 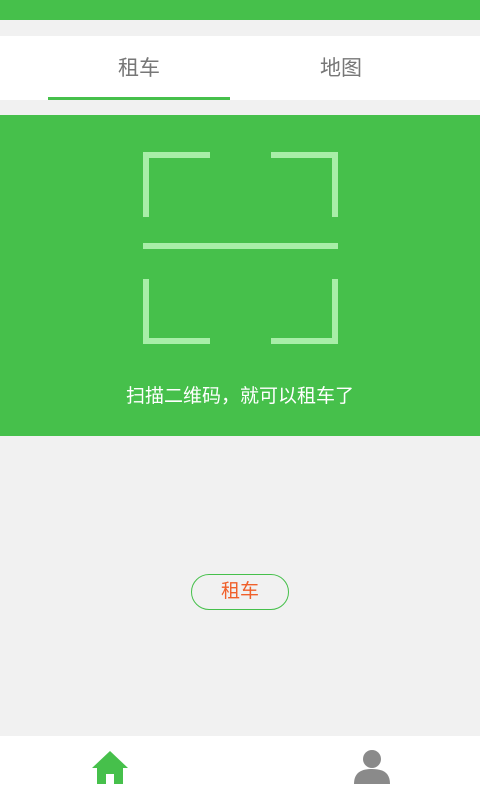 What do you see at coordinates (341, 68) in the screenshot?
I see `tab-map: 地图` at bounding box center [341, 68].